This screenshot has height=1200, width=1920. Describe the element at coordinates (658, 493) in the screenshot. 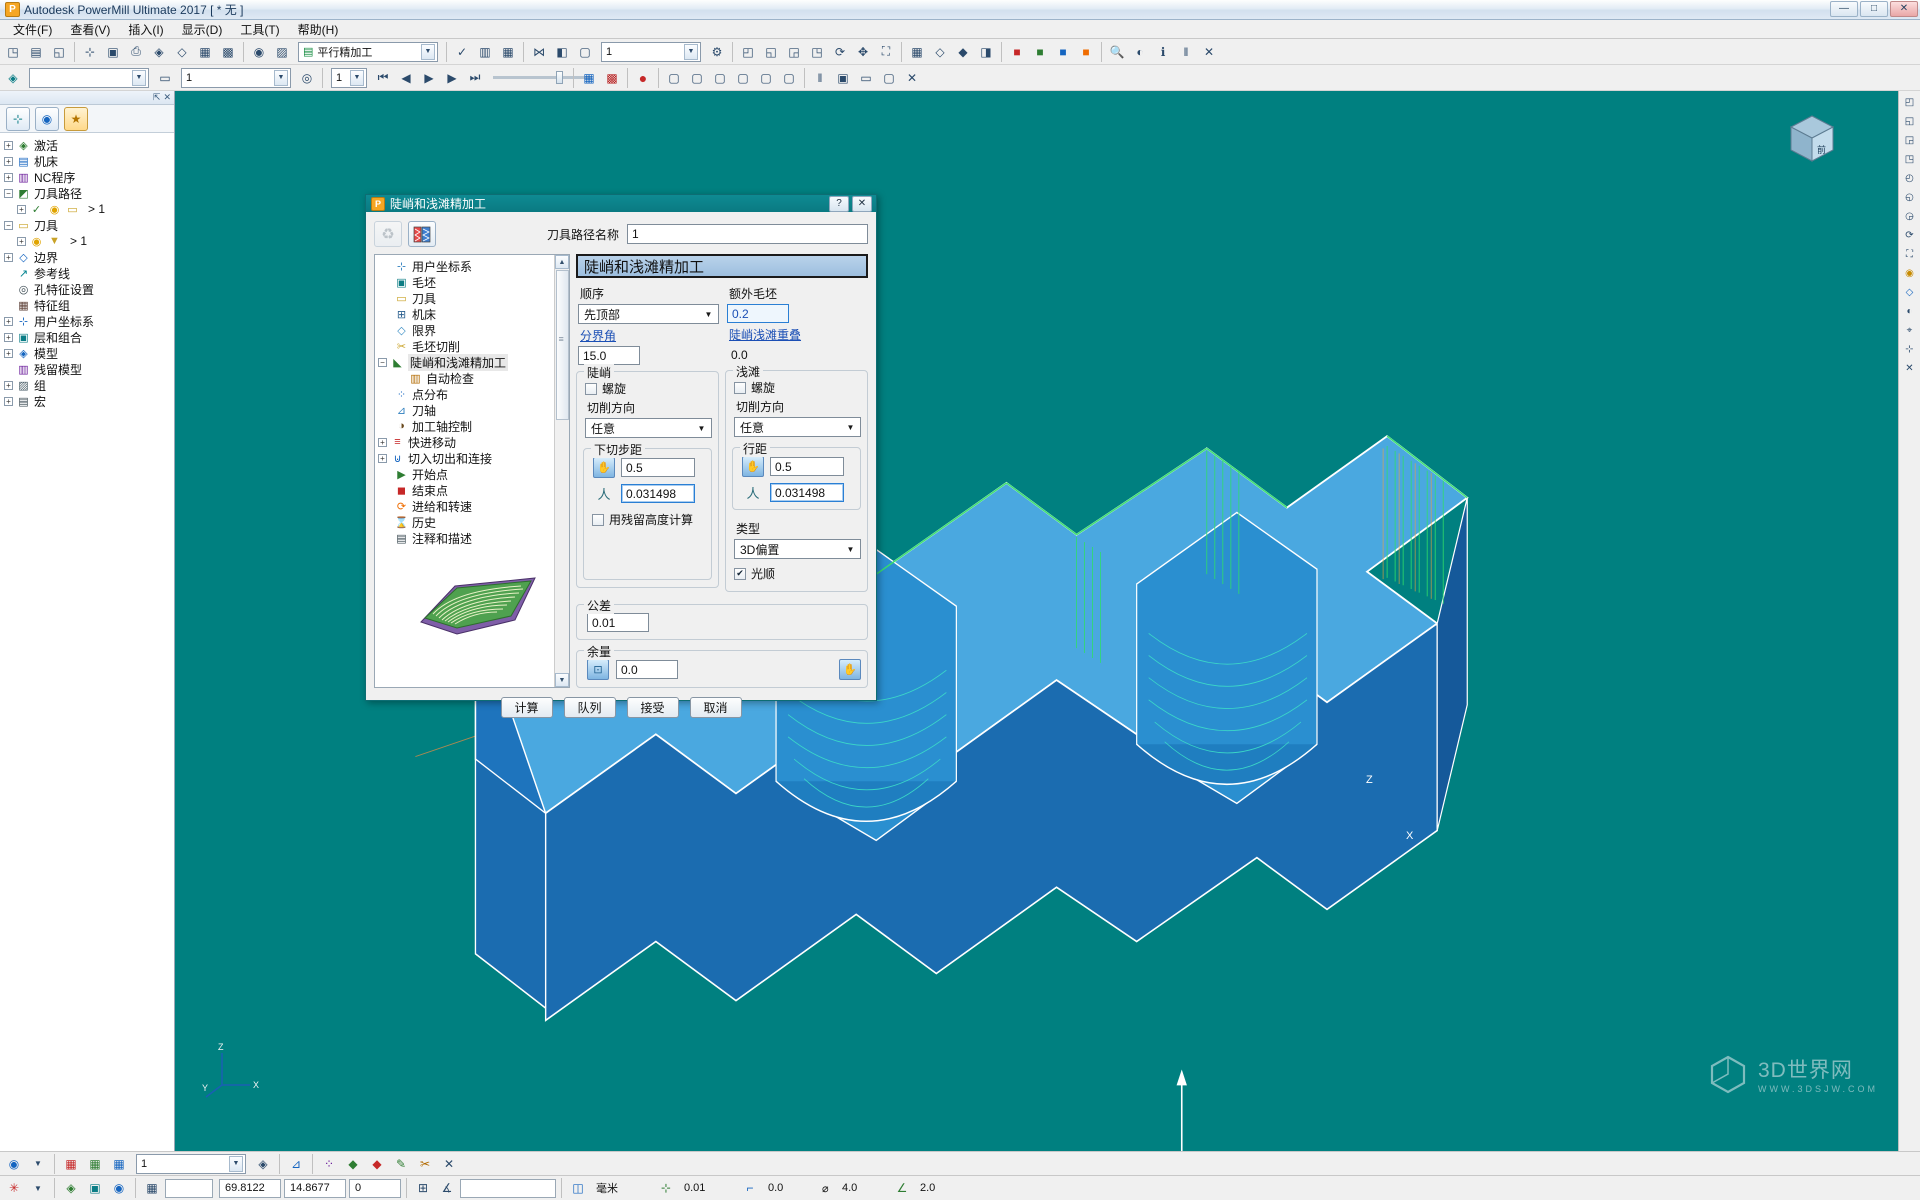

I see `stepdown-second-input: 0.031498` at that location.